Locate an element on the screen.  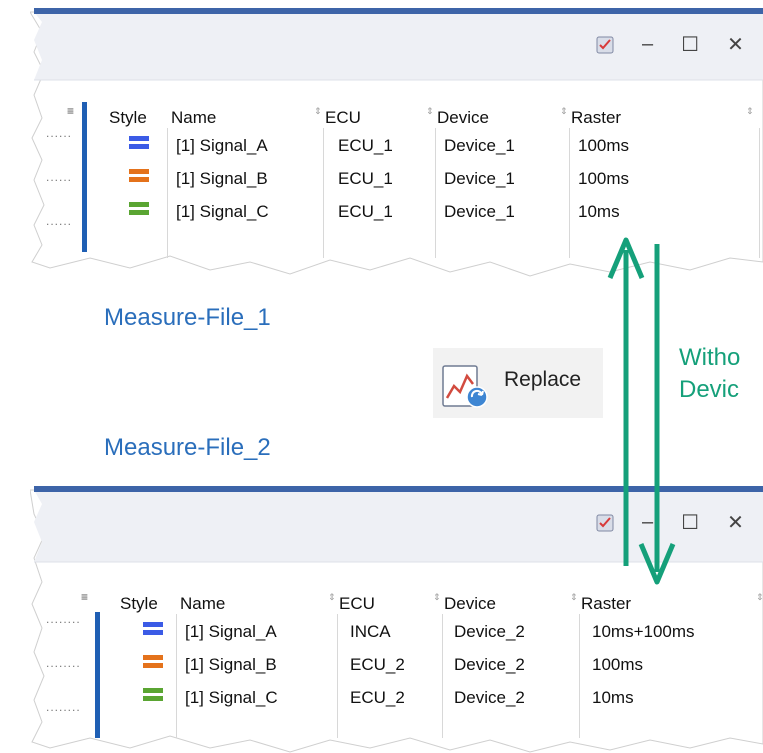
arrow-up-icon is located at coordinates (626, 401).